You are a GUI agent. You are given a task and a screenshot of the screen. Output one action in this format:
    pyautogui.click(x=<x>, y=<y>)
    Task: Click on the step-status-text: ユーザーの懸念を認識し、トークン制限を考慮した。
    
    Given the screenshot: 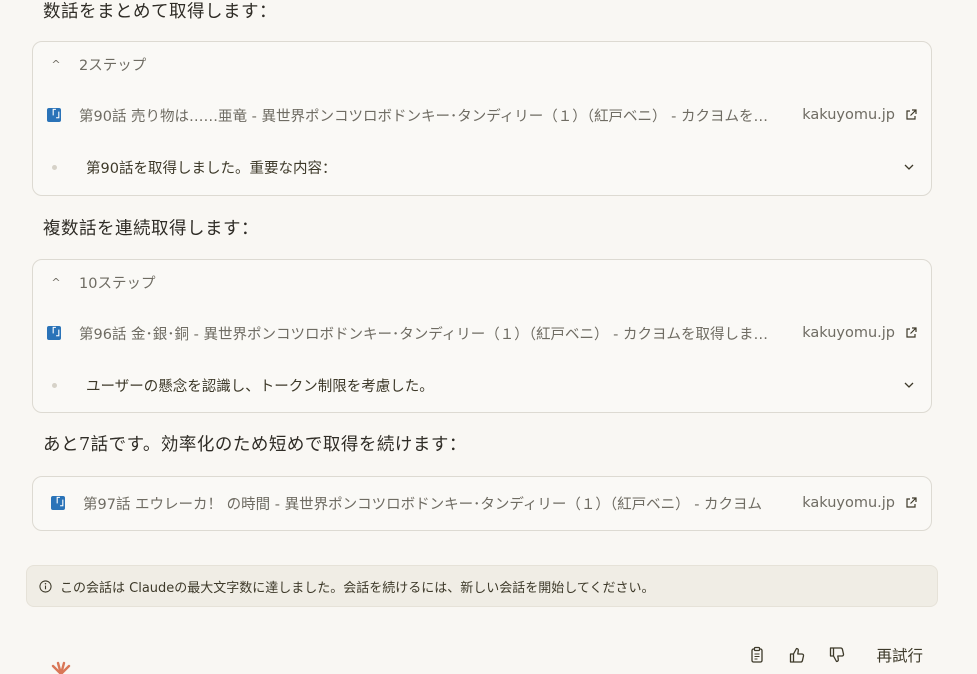 What is the action you would take?
    pyautogui.click(x=260, y=386)
    